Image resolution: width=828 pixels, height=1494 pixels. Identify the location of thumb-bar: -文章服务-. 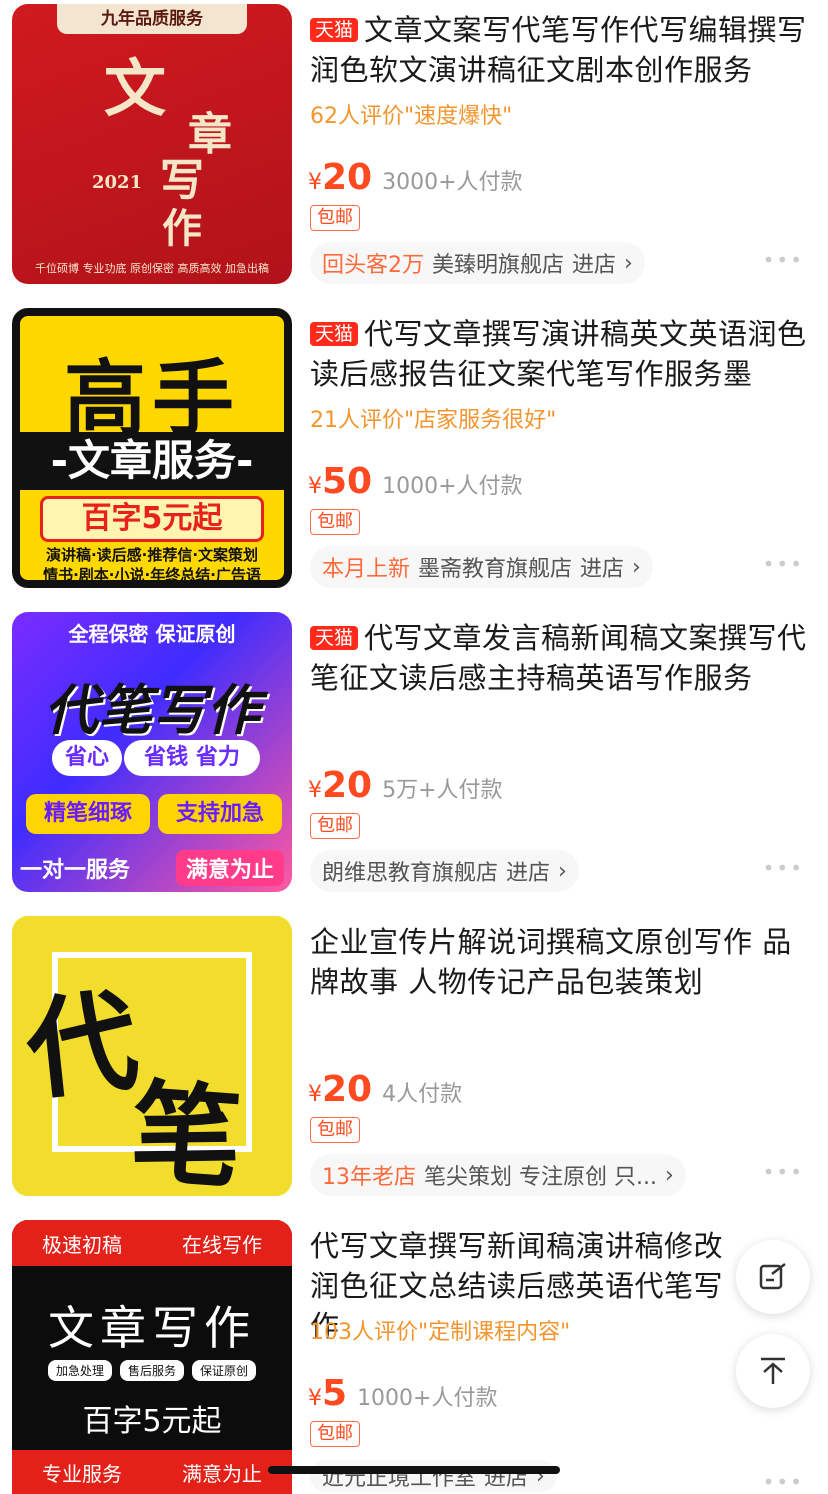
(152, 461).